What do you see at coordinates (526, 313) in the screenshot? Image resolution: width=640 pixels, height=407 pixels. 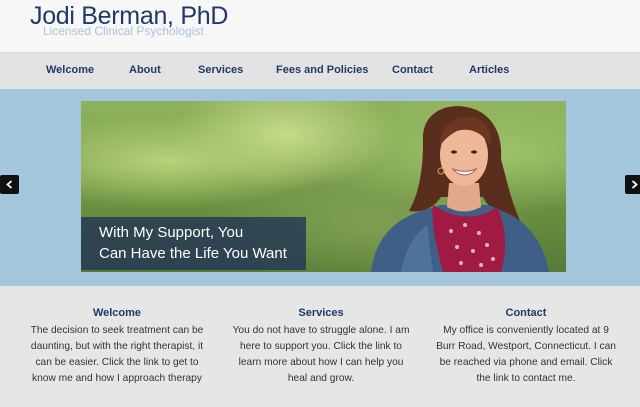 I see `feature-title-contact: Contact` at bounding box center [526, 313].